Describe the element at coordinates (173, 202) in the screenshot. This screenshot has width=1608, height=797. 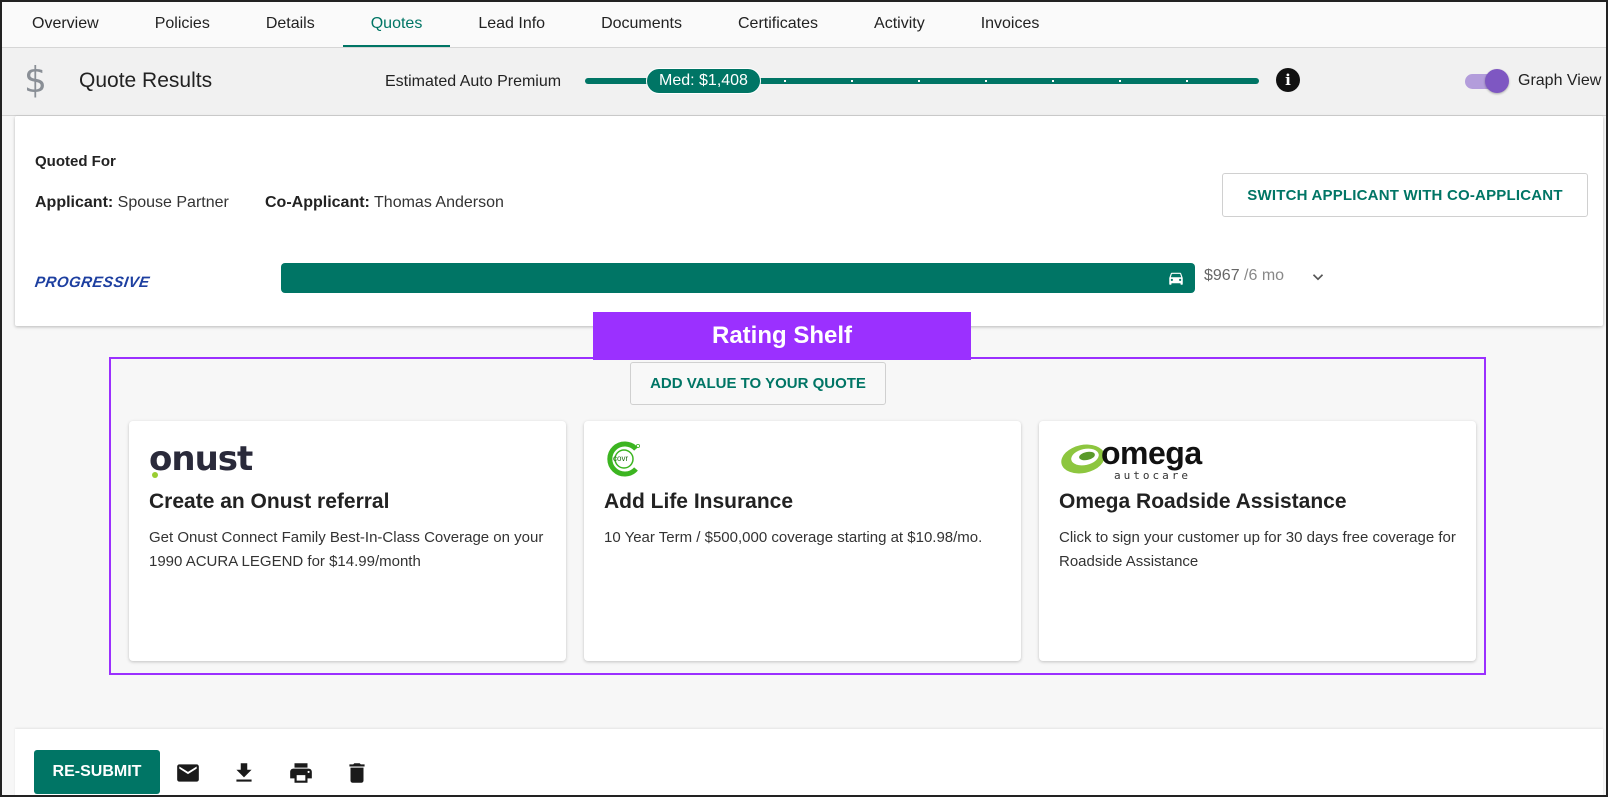
I see `applicant-name: Spouse Partner` at that location.